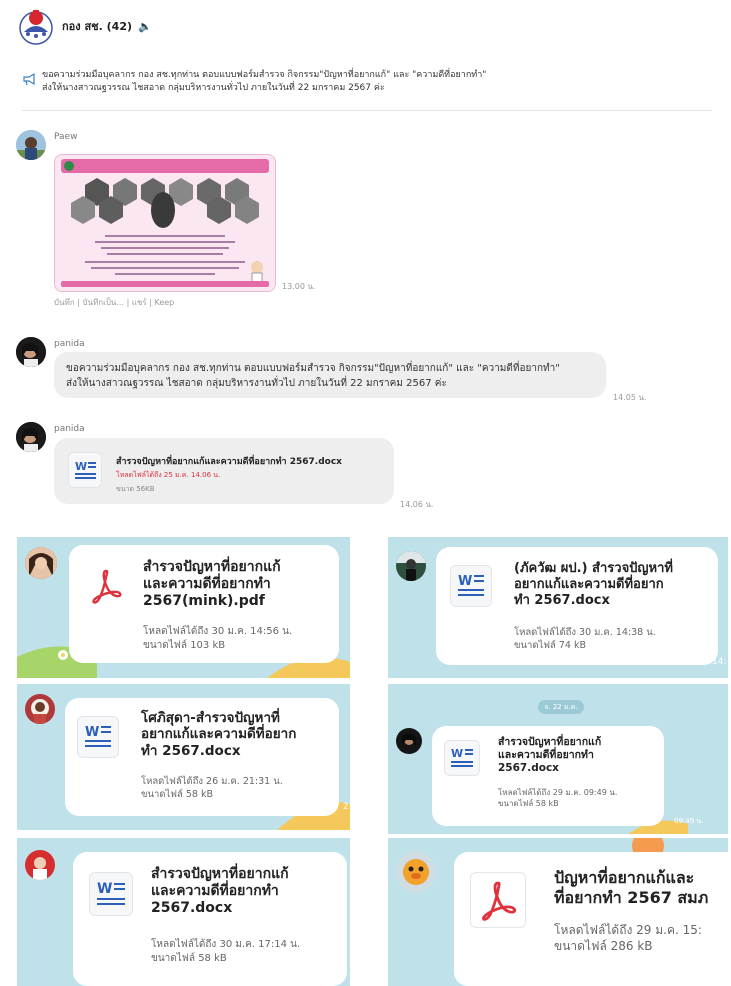 Image resolution: width=731 pixels, height=986 pixels. I want to click on group-logo-icon, so click(36, 27).